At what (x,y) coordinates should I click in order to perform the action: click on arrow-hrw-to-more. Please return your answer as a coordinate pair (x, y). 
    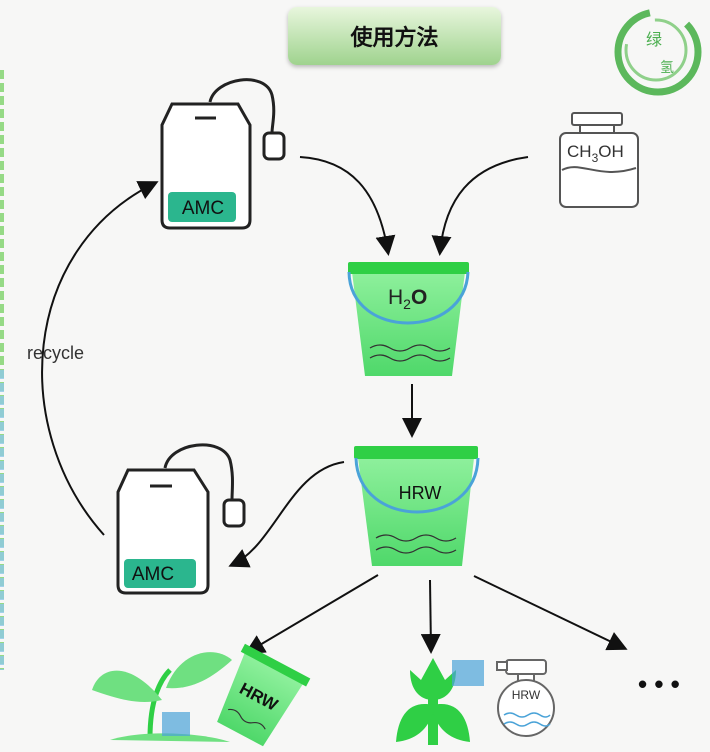
    Looking at the image, I should click on (550, 613).